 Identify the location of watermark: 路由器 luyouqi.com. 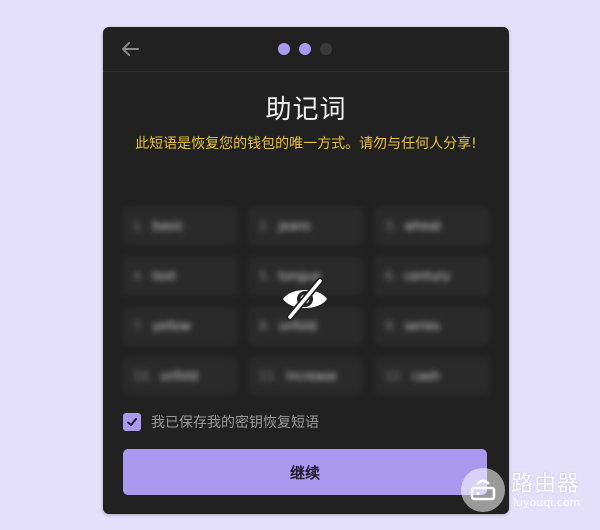
(529, 490).